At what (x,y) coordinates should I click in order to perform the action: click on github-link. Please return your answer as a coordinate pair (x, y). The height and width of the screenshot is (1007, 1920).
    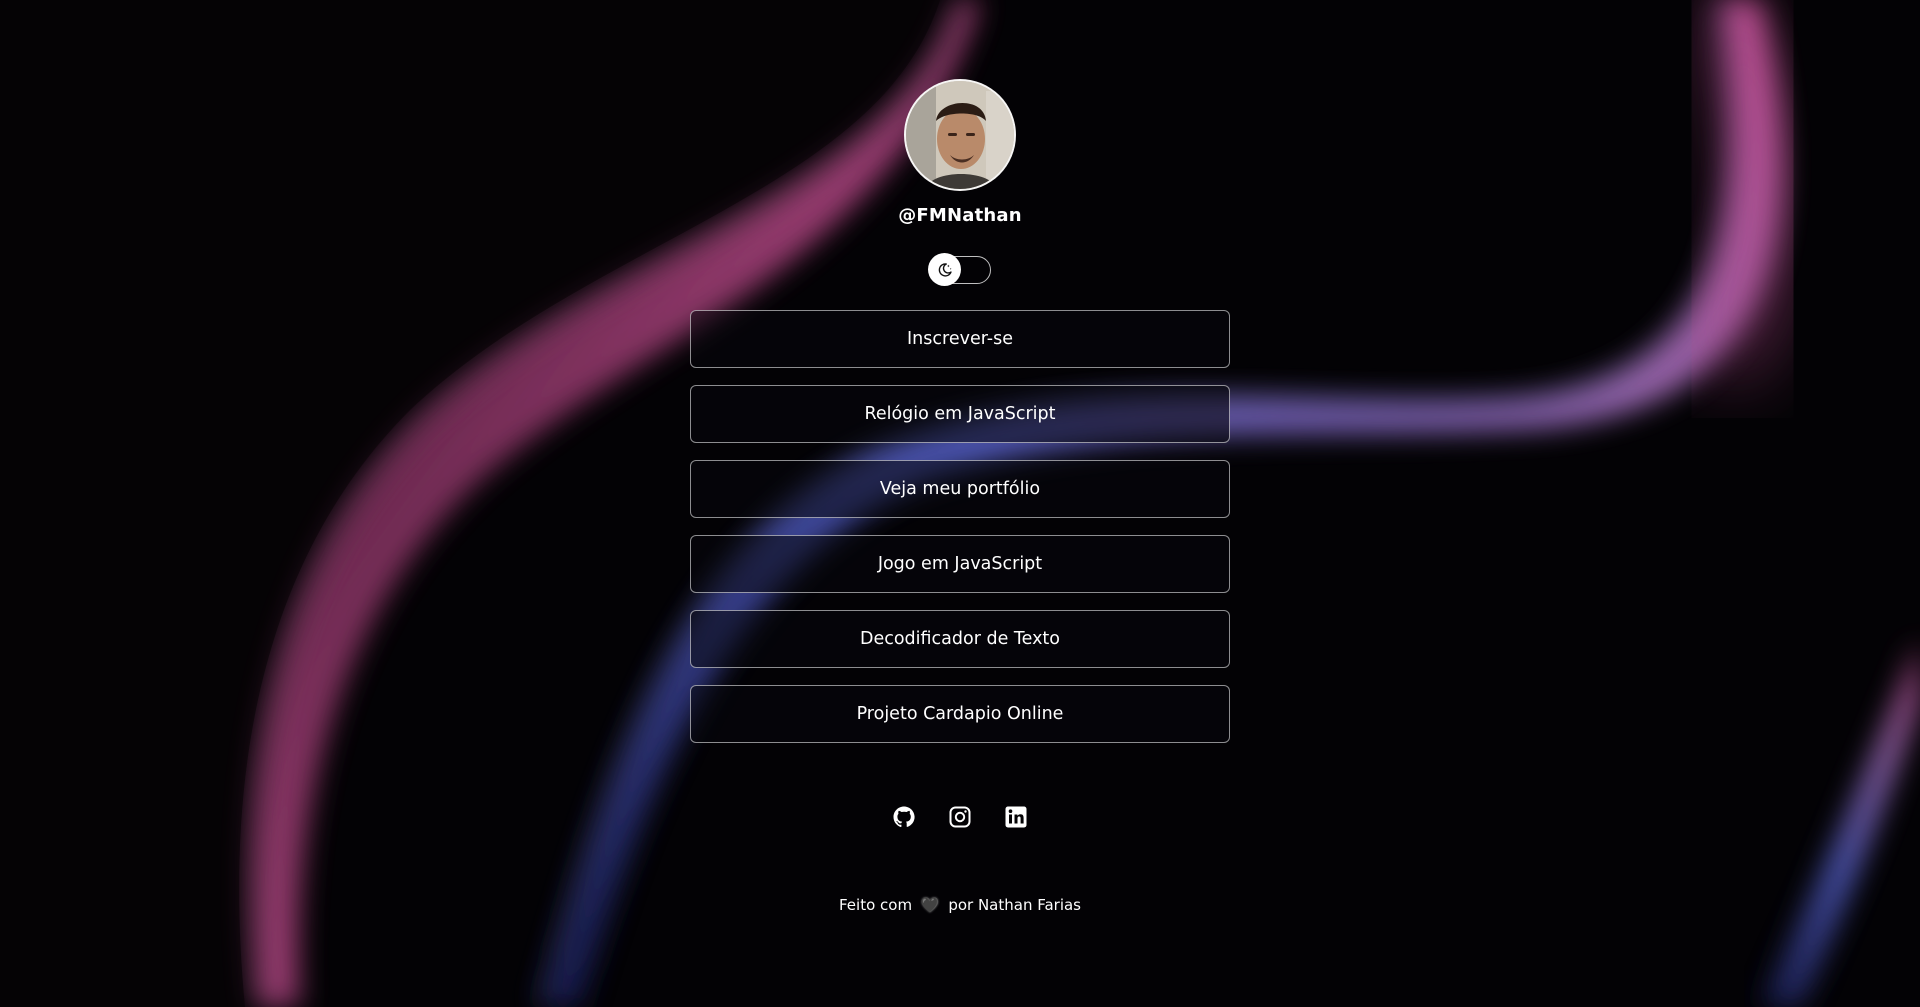
    Looking at the image, I should click on (904, 817).